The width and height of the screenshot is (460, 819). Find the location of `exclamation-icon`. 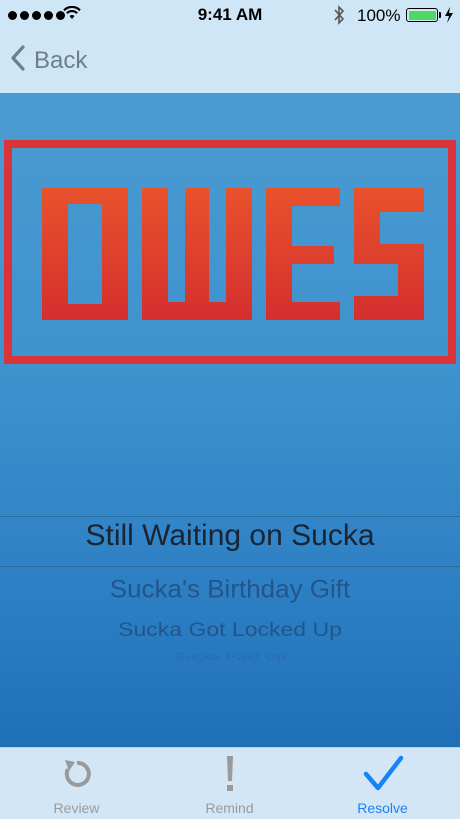

exclamation-icon is located at coordinates (229, 774).